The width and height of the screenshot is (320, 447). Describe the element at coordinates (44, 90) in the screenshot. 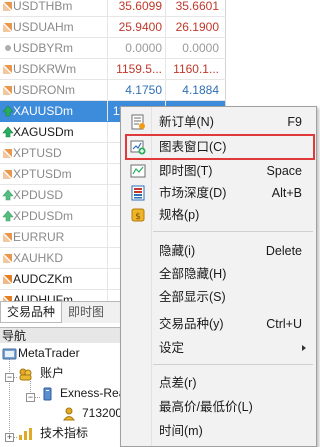

I see `symbol-name: USDRONm` at that location.